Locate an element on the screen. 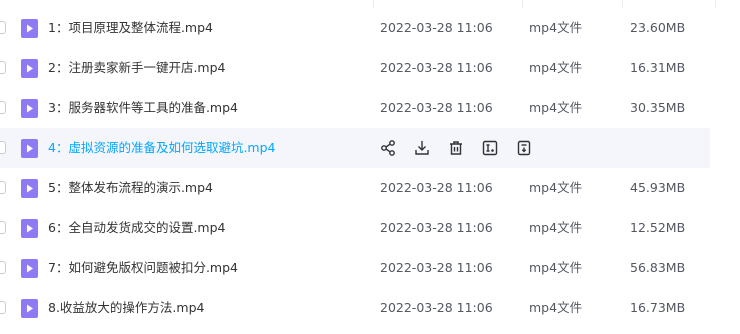  file-name: 7：如何避免版权问题被扣分.mp4 is located at coordinates (143, 268).